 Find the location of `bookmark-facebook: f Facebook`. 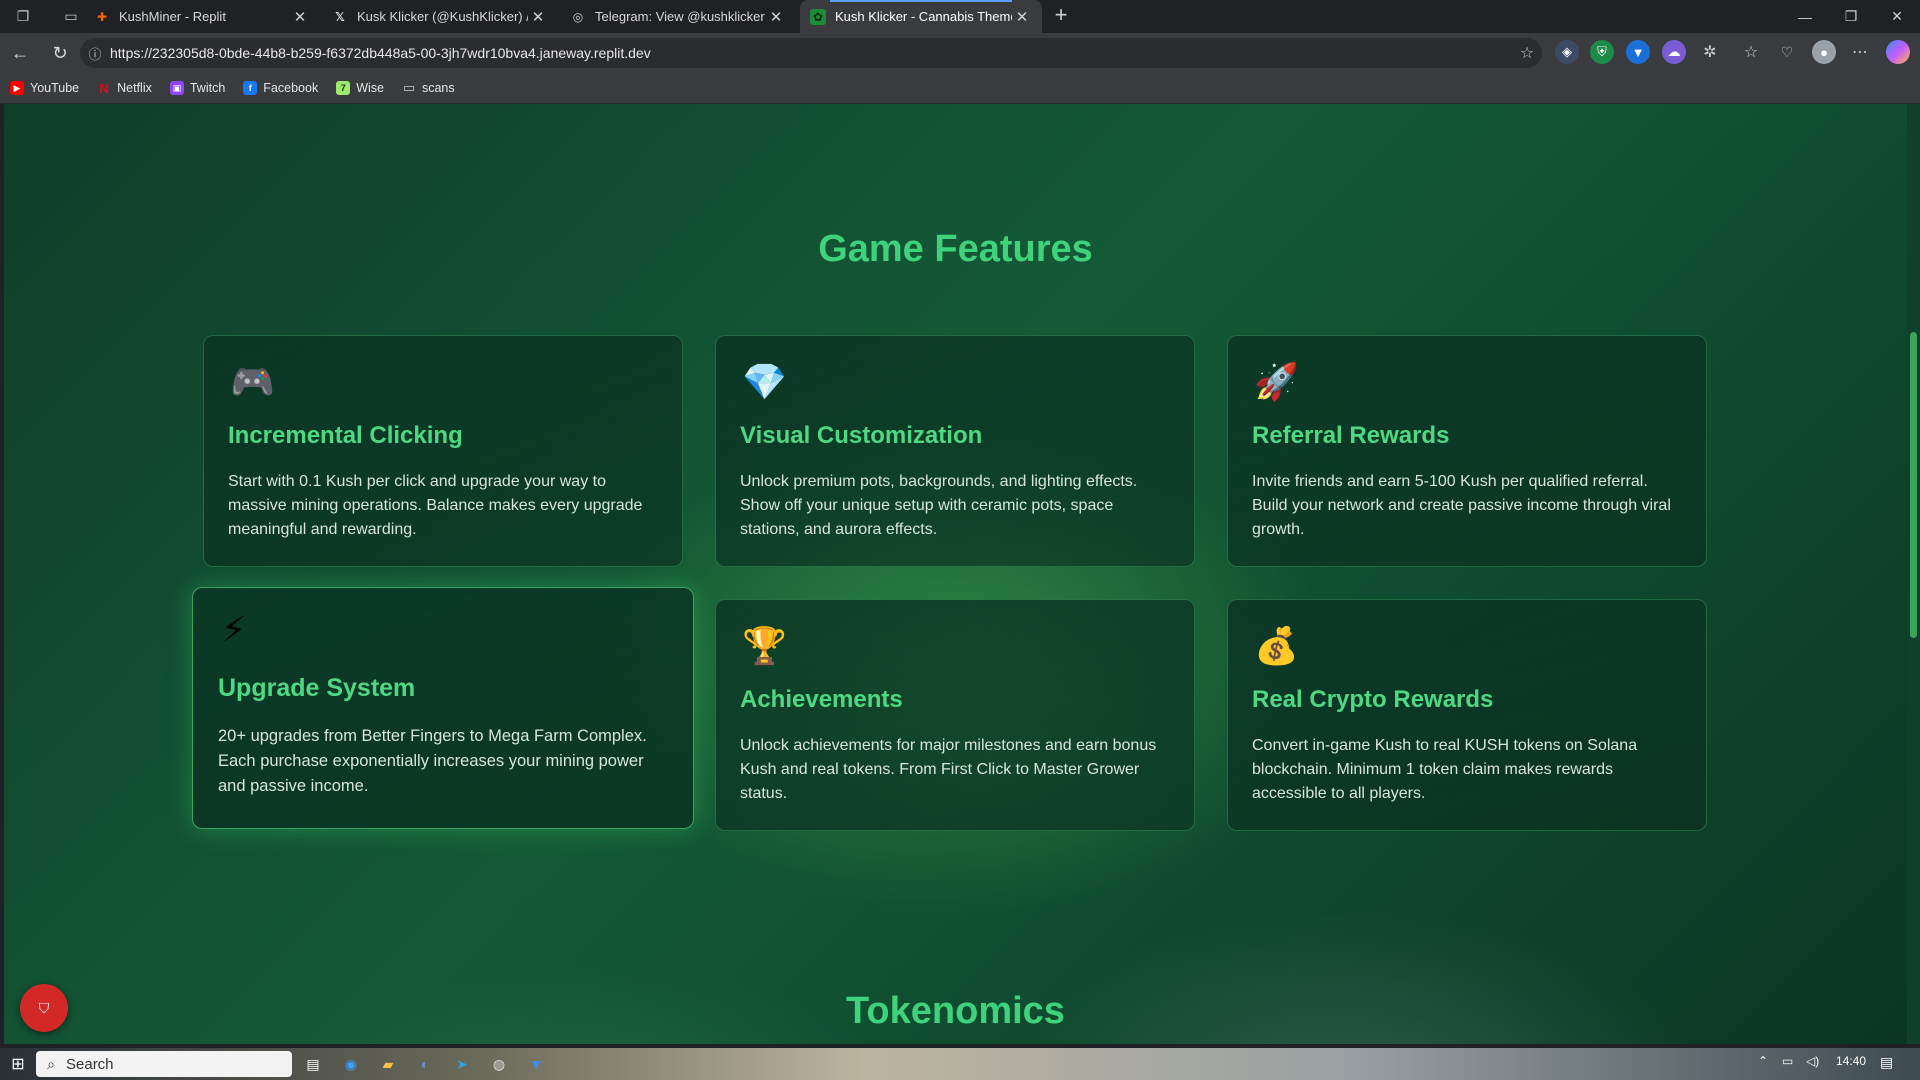

bookmark-facebook: f Facebook is located at coordinates (280, 88).